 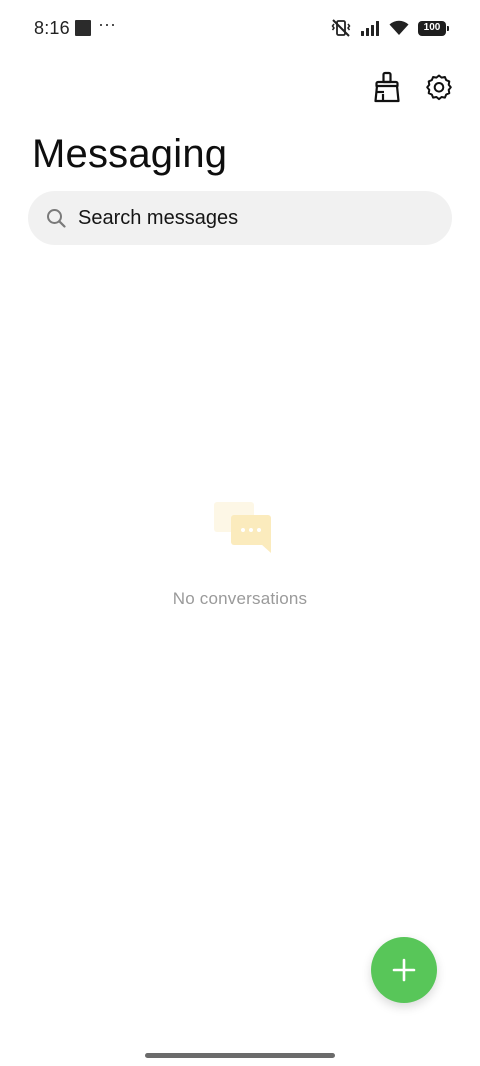 I want to click on battery-icon: 100, so click(x=433, y=28).